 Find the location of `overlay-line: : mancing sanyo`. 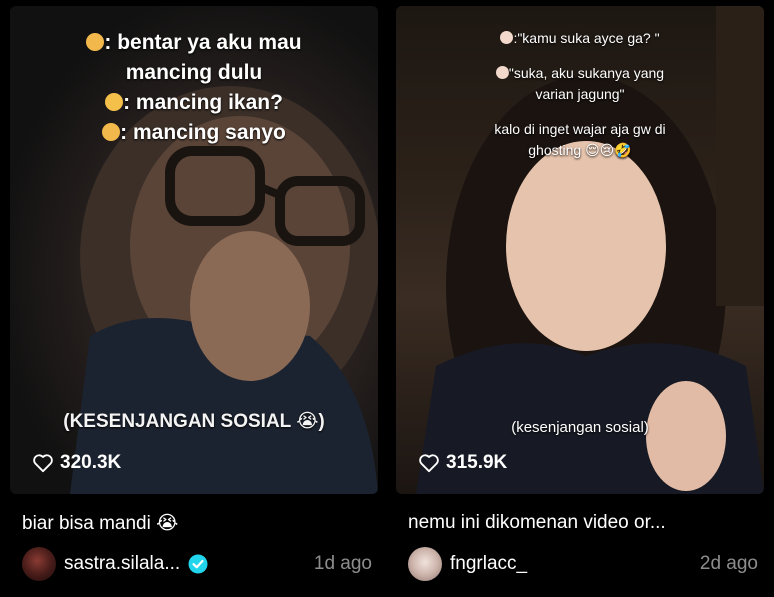

overlay-line: : mancing sanyo is located at coordinates (194, 133).